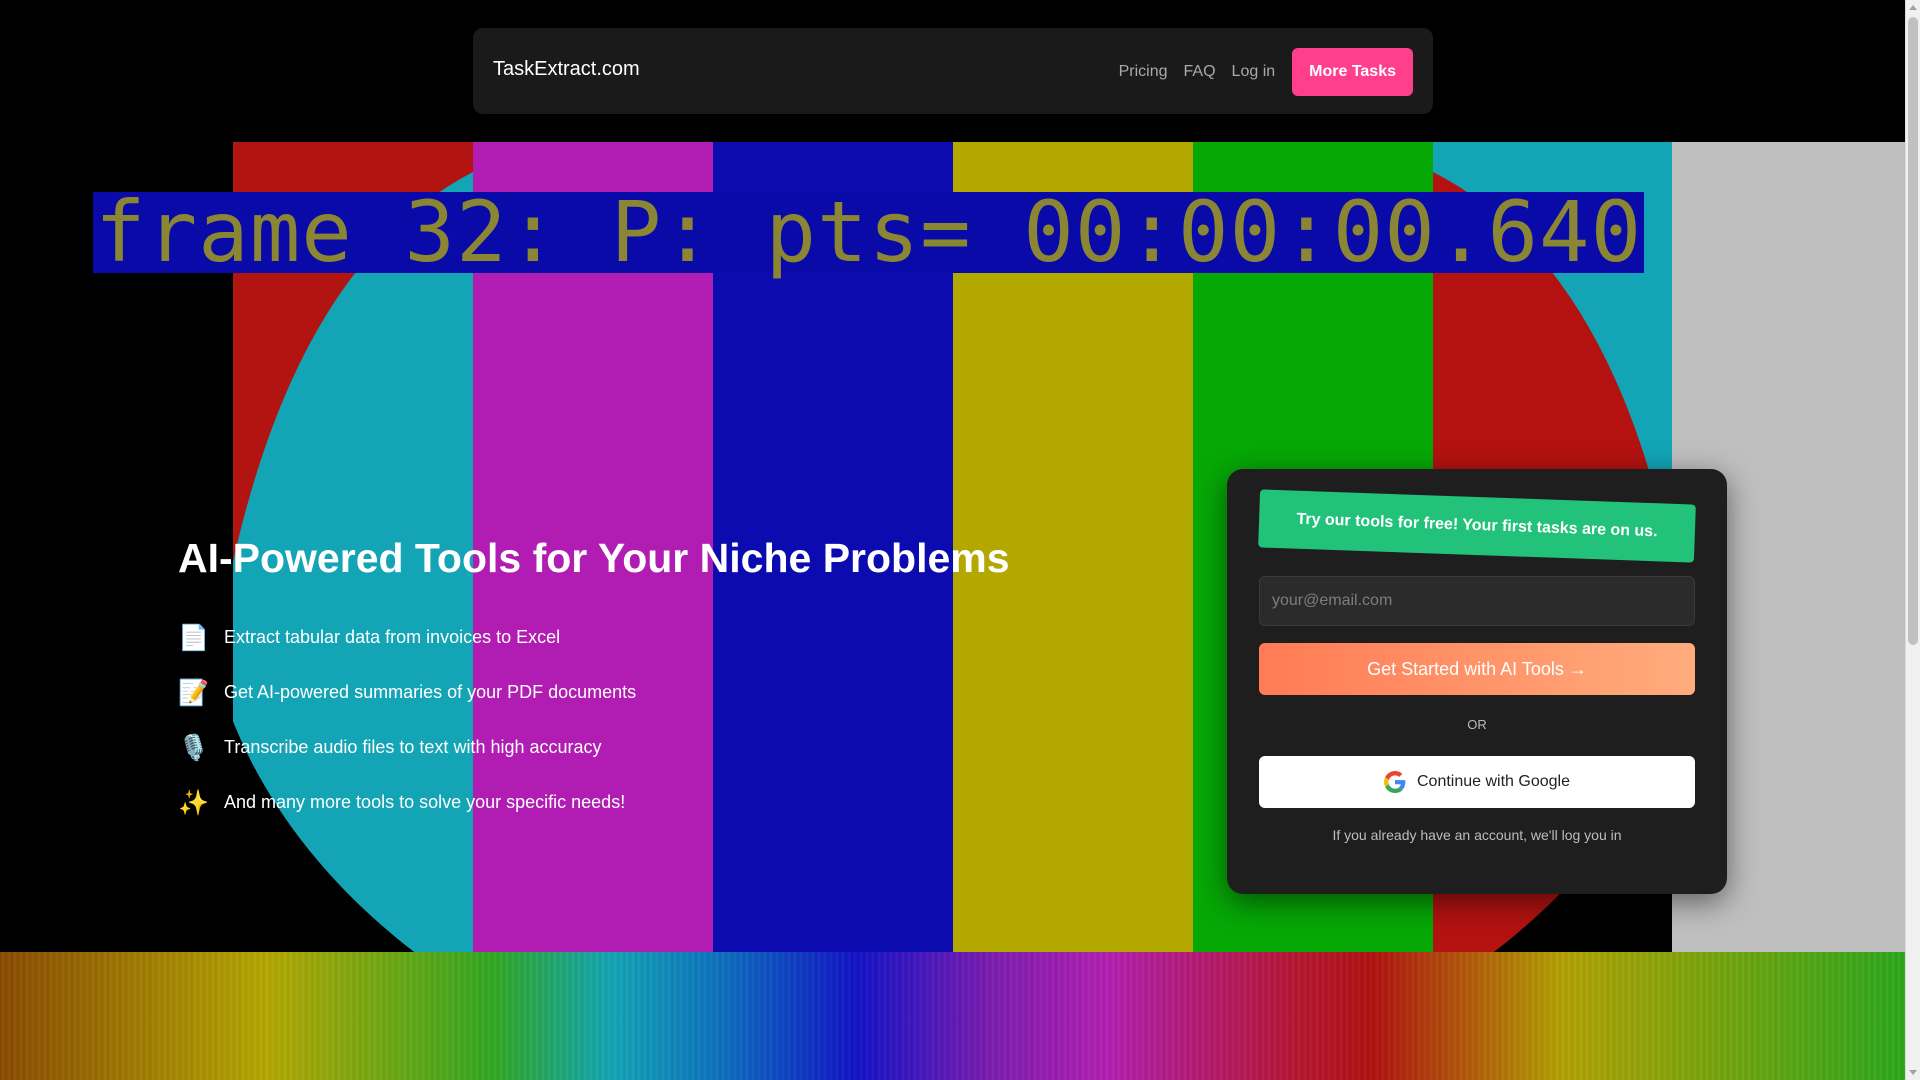 The width and height of the screenshot is (1920, 1080). What do you see at coordinates (1913, 1072) in the screenshot?
I see `scroll-down-arrow-icon` at bounding box center [1913, 1072].